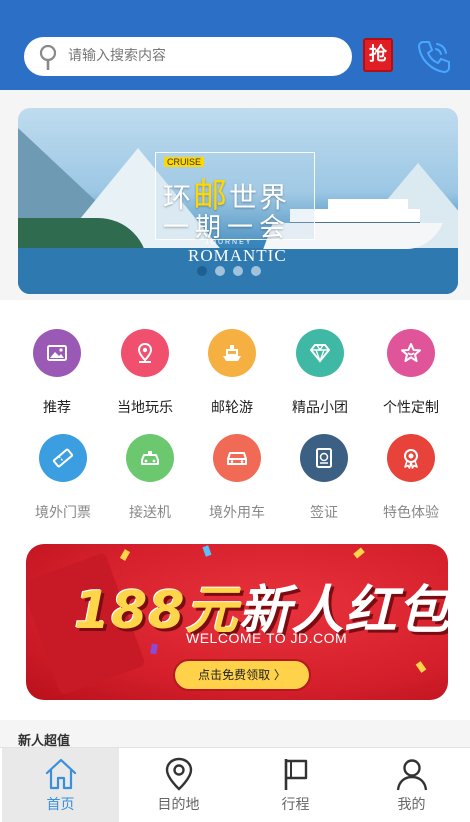 The image size is (470, 822). What do you see at coordinates (237, 458) in the screenshot?
I see `car-icon` at bounding box center [237, 458].